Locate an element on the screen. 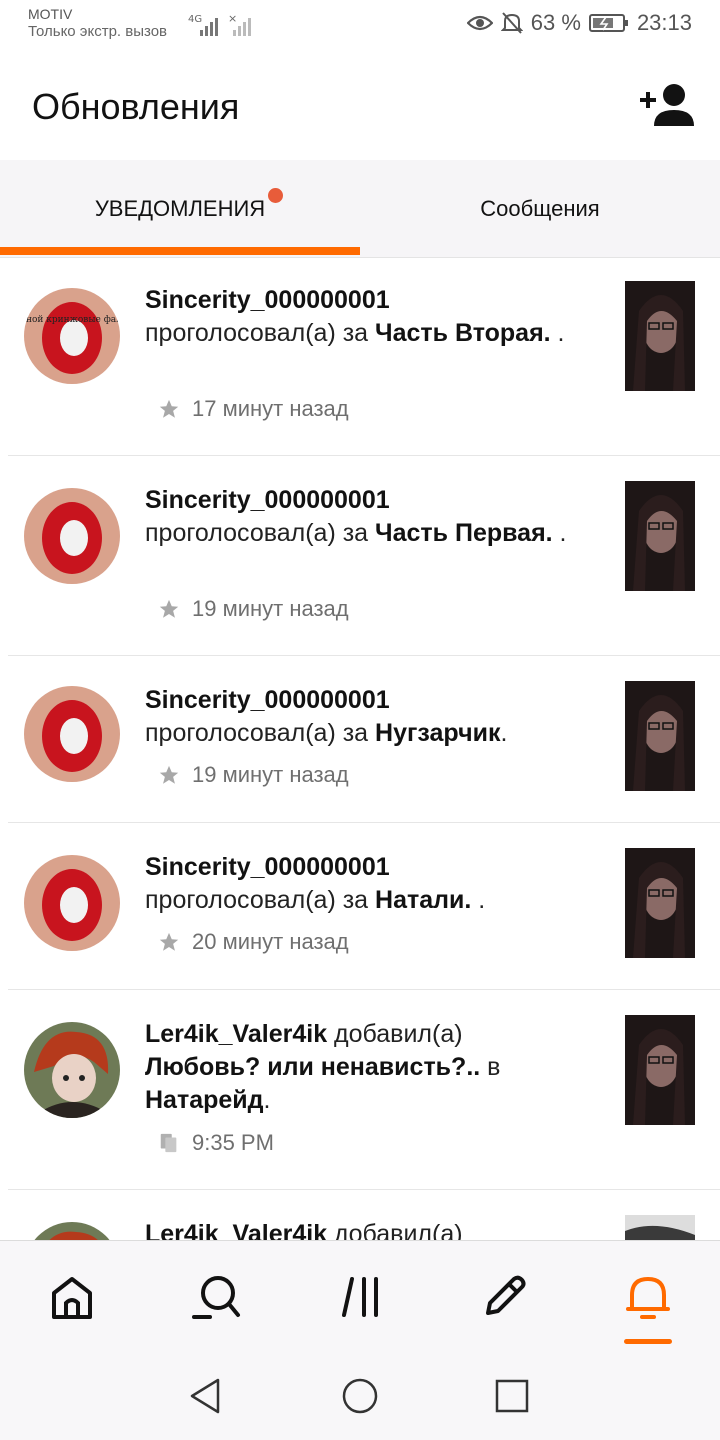 The width and height of the screenshot is (720, 1440). notifications-icon is located at coordinates (648, 1297).